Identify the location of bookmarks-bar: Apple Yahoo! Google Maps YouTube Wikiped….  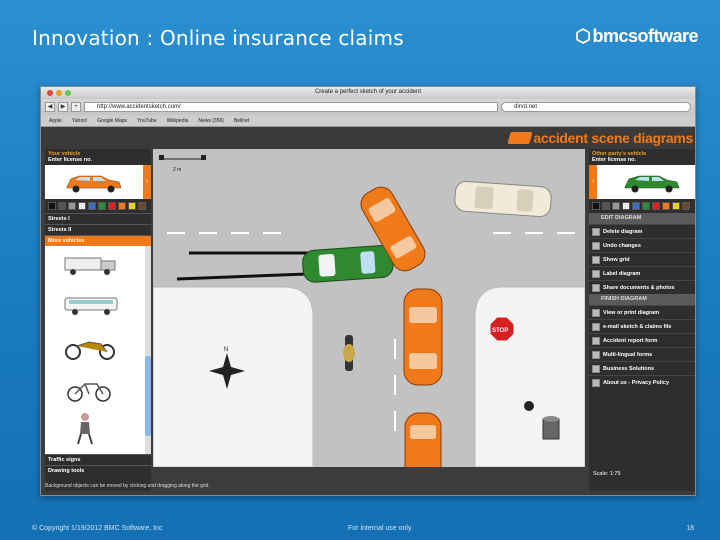
(368, 121).